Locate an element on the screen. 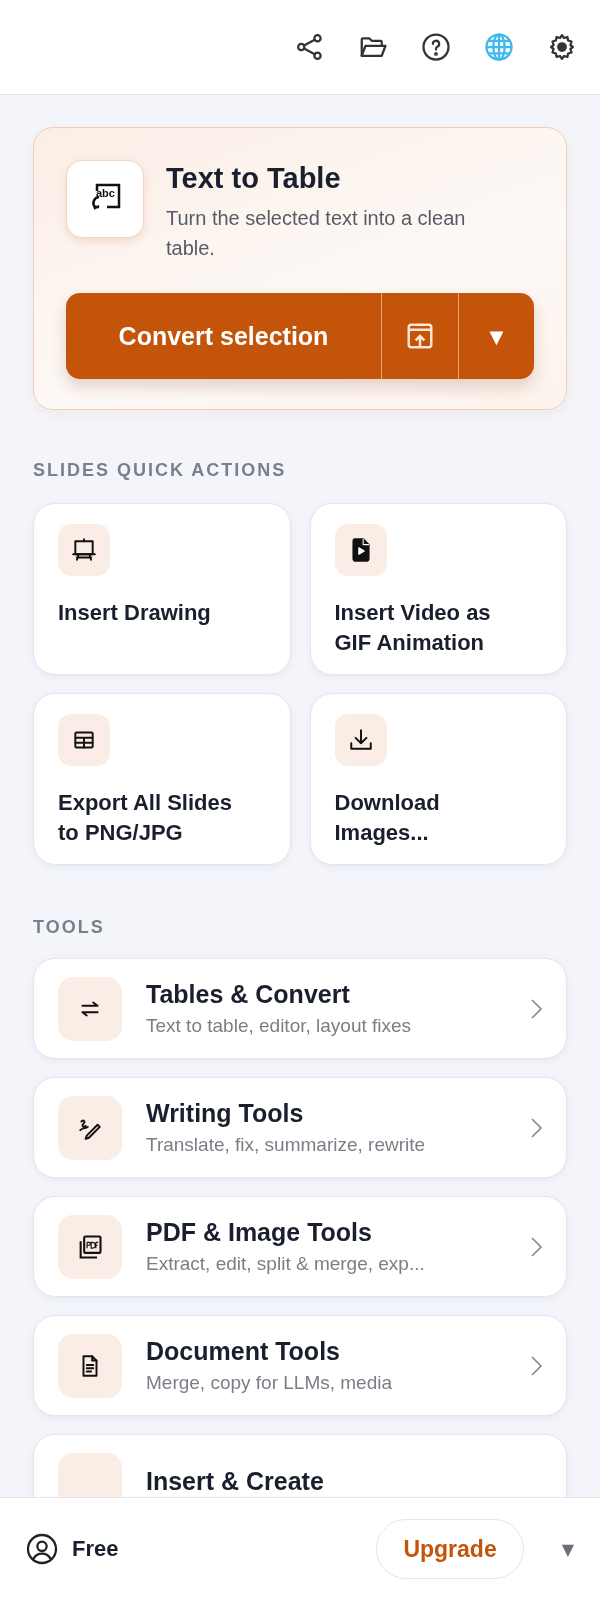 The width and height of the screenshot is (600, 1600). tool-row: Tables & Convert Text to table, editor, layout fixes is located at coordinates (300, 1008).